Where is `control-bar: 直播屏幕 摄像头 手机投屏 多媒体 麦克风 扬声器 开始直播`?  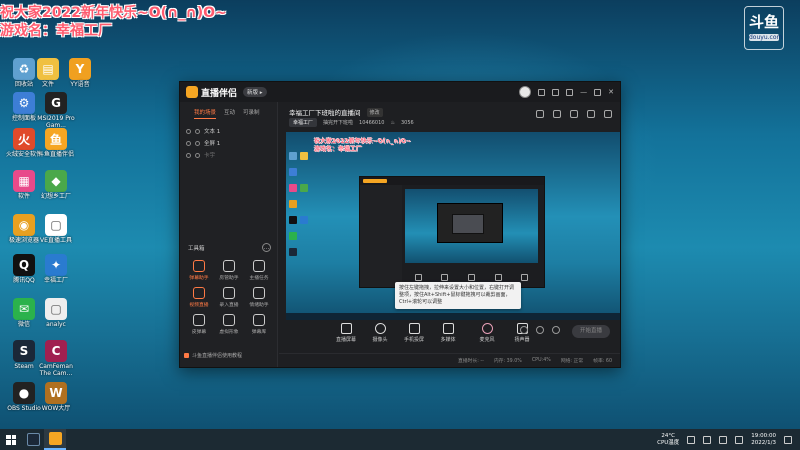
control-bar: 直播屏幕 摄像头 手机投屏 多媒体 麦克风 扬声器 开始直播 is located at coordinates (449, 336).